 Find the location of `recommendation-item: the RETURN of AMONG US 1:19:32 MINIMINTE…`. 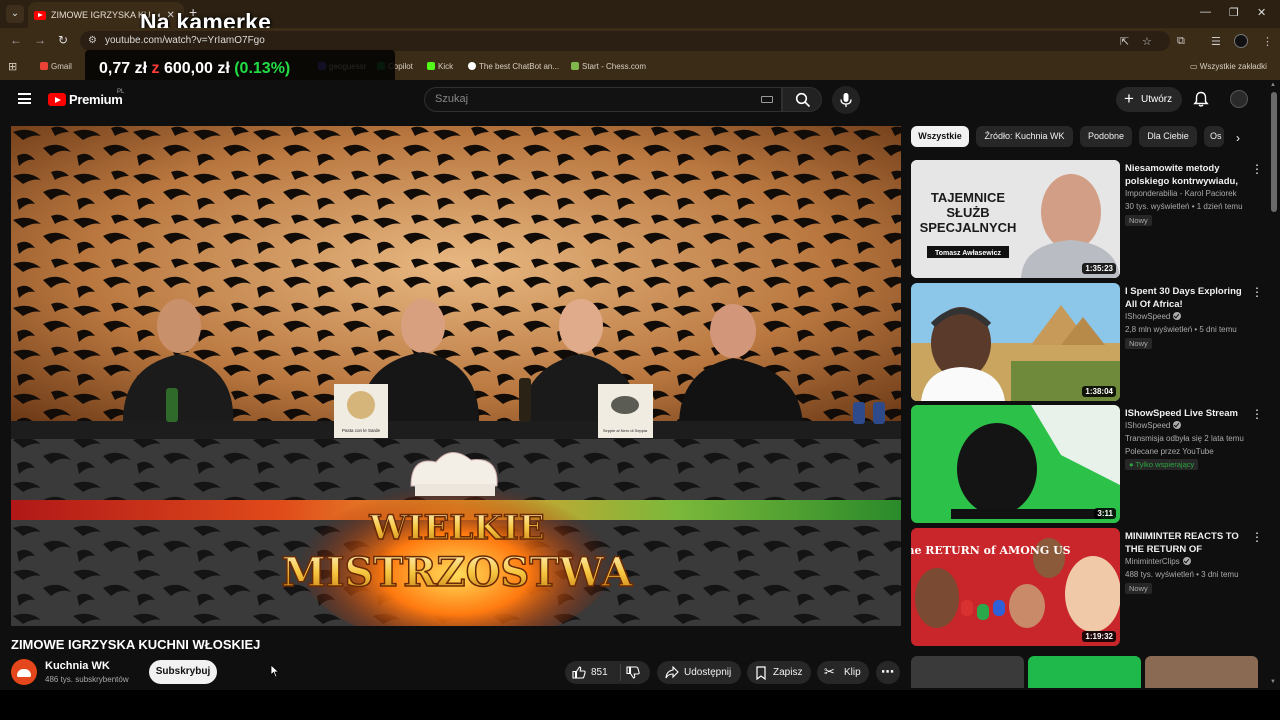

recommendation-item: the RETURN of AMONG US 1:19:32 MINIMINTE… is located at coordinates (1087, 587).